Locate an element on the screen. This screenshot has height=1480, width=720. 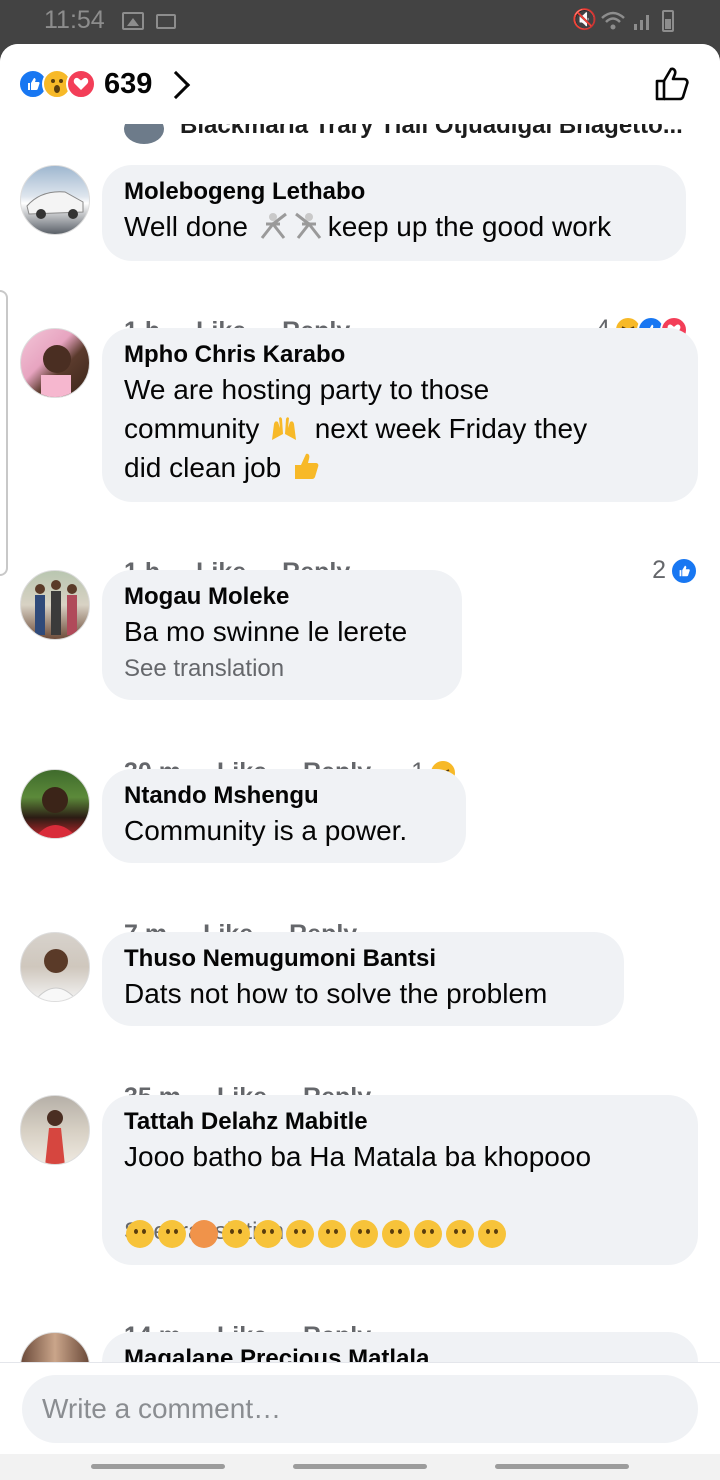
chevron-right-icon is located at coordinates (176, 85).